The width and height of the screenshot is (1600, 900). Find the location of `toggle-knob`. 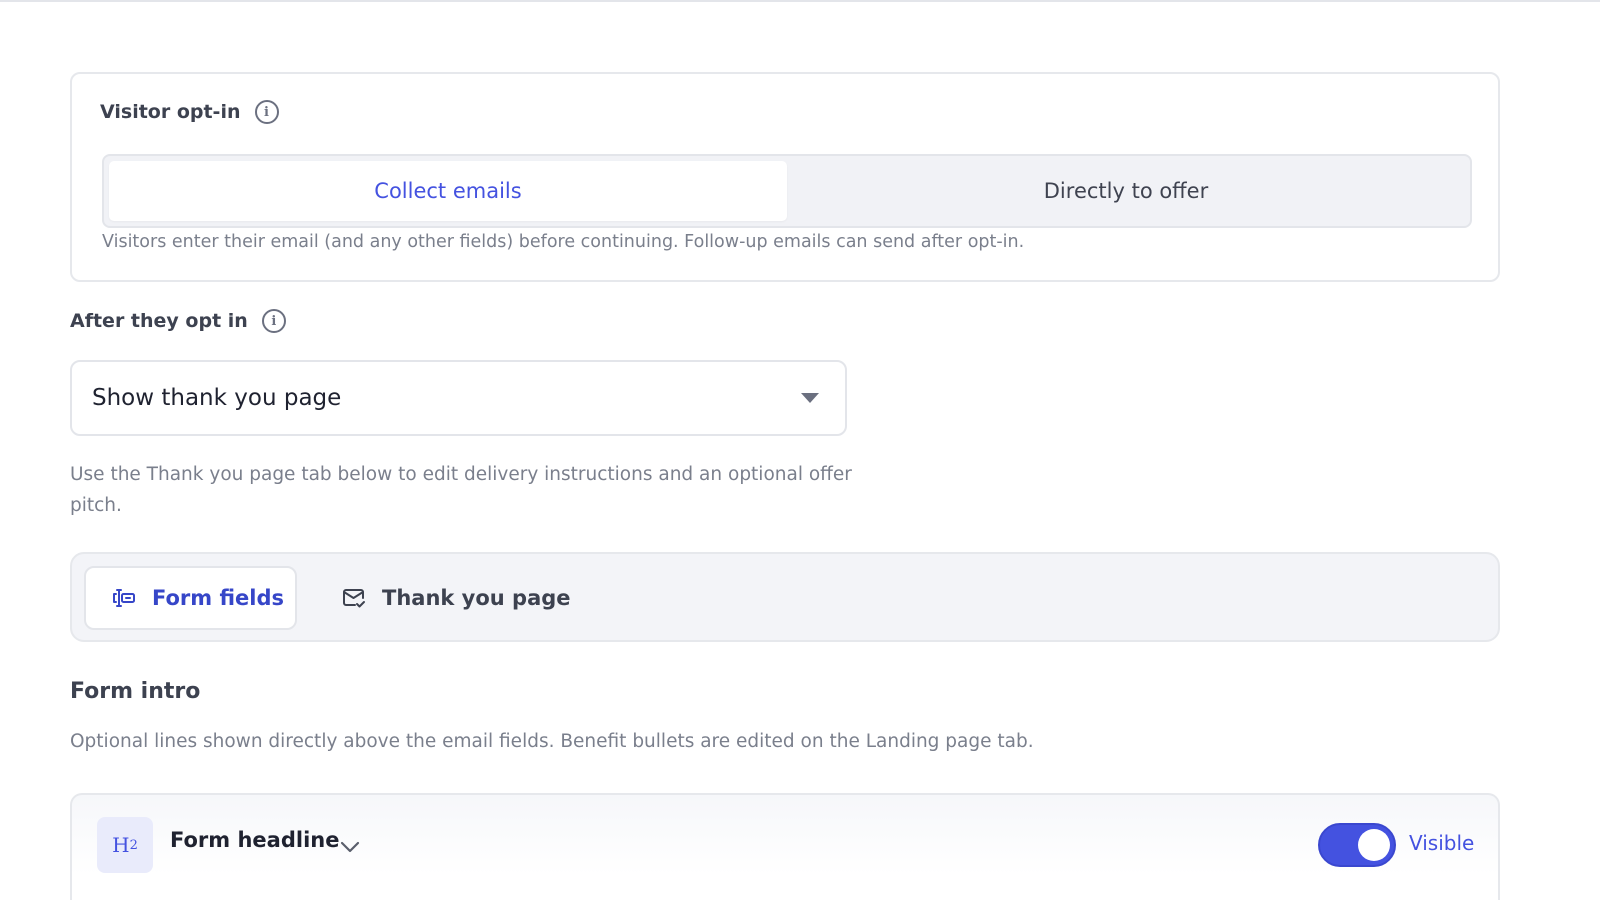

toggle-knob is located at coordinates (1374, 845).